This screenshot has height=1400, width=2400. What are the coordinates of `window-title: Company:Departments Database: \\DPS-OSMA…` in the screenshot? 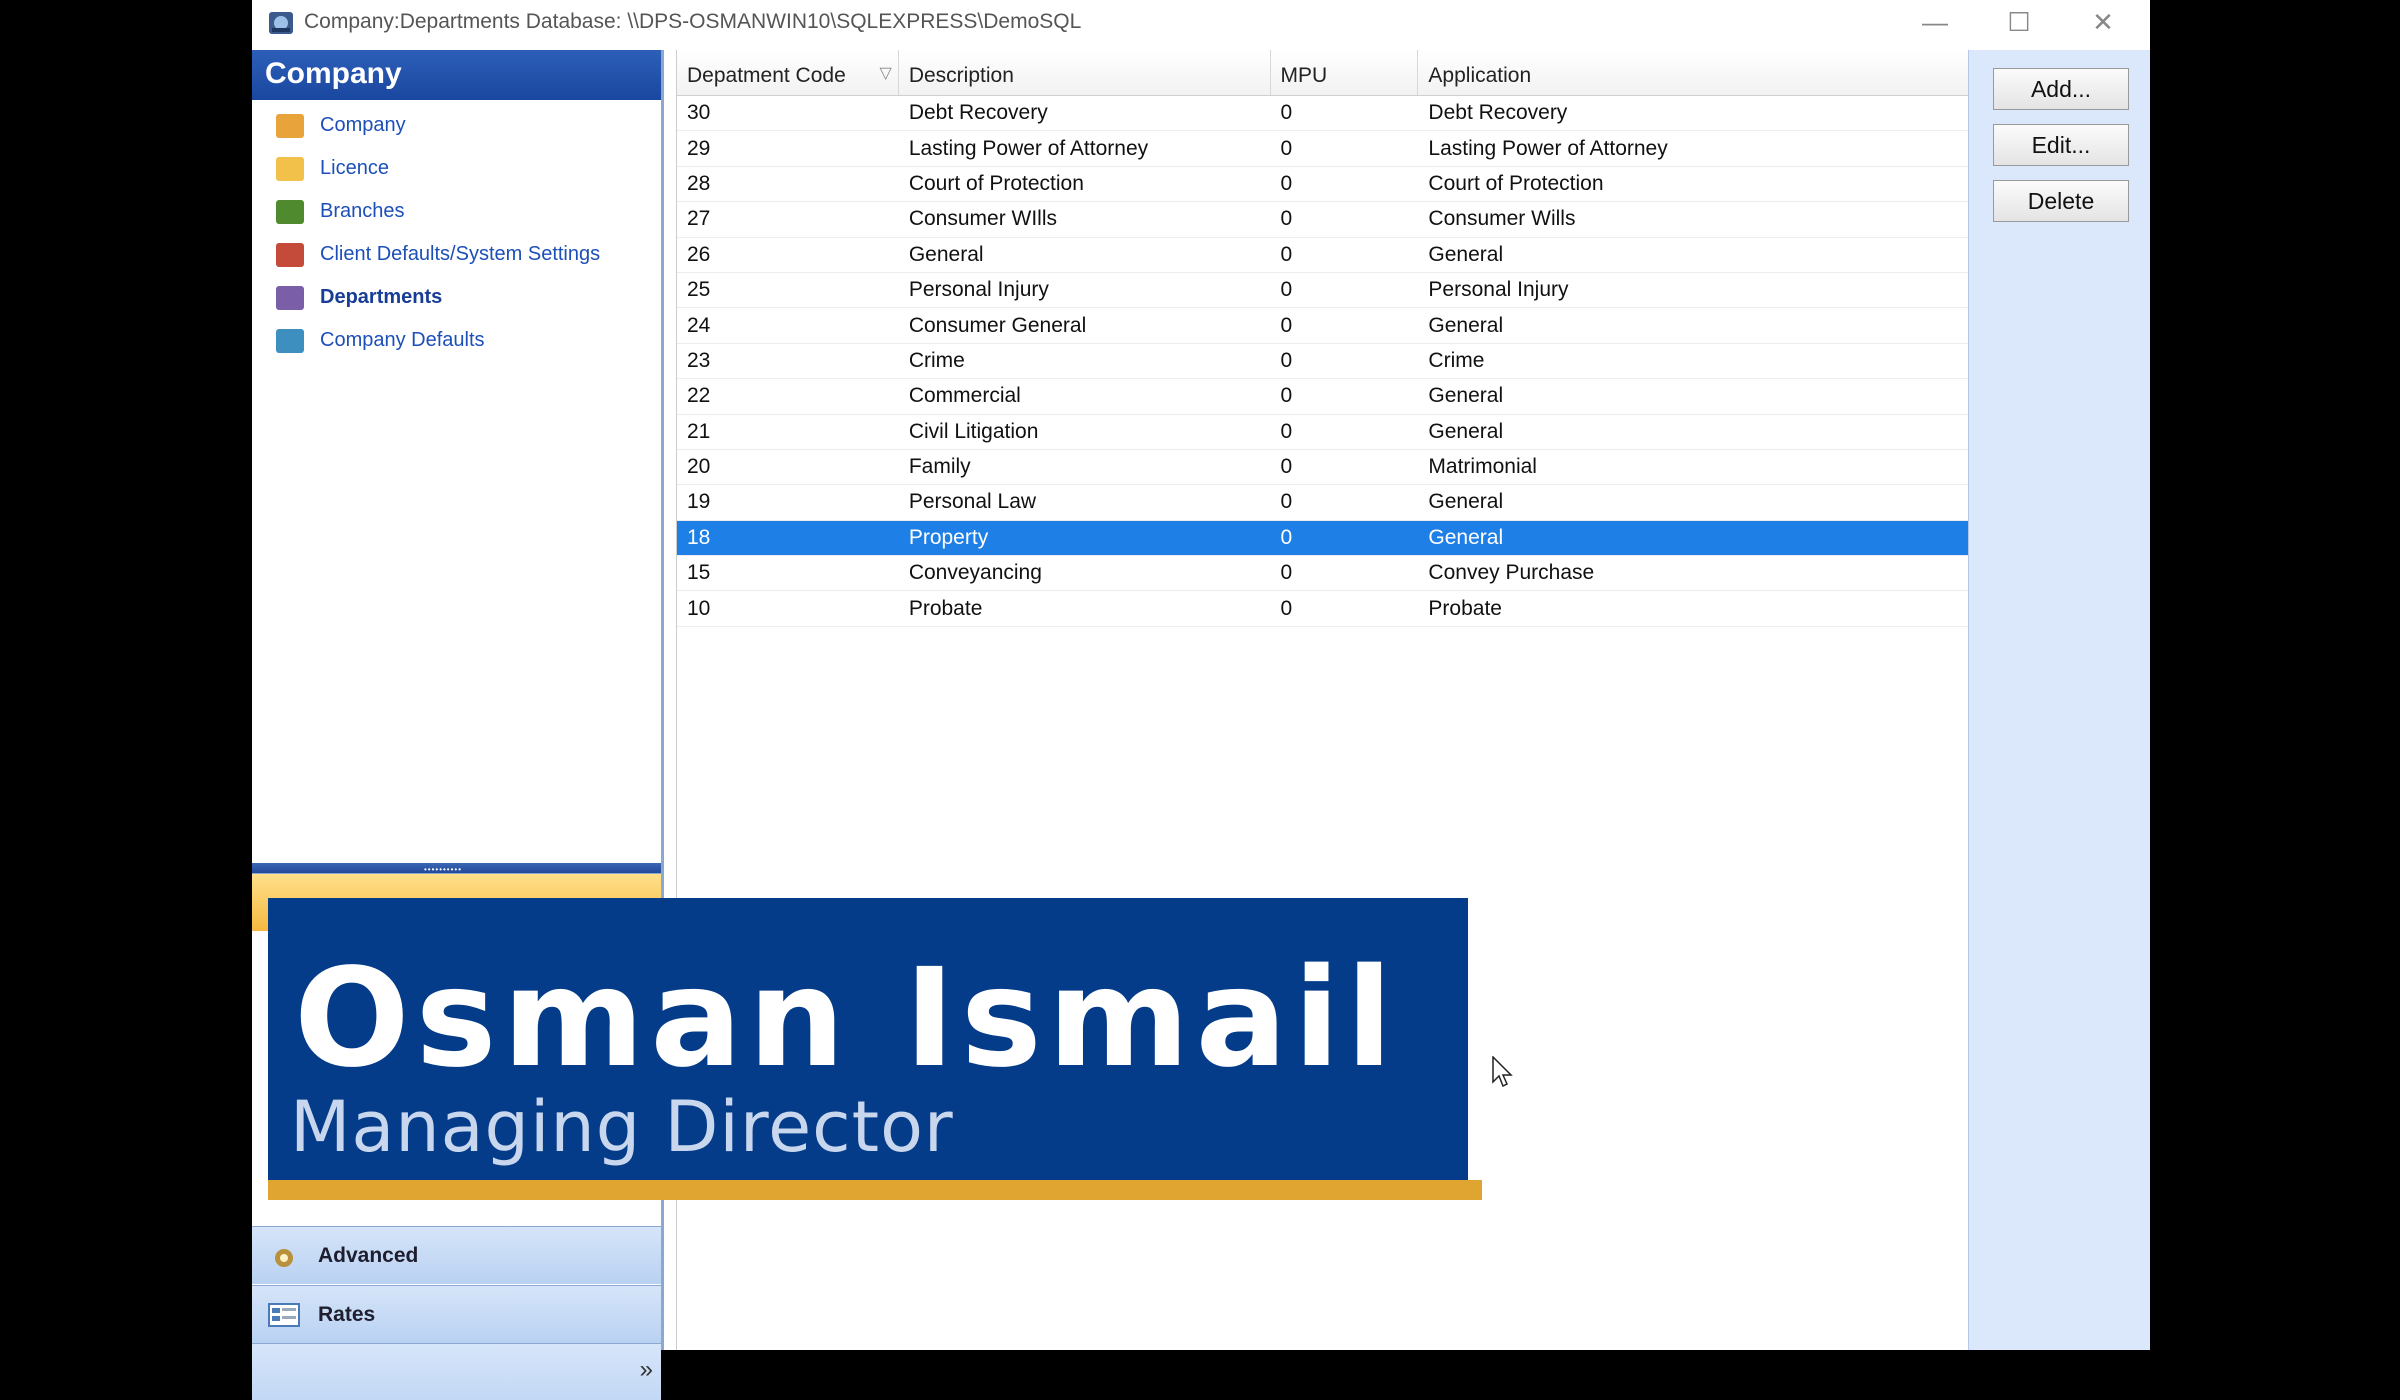 It's located at (693, 21).